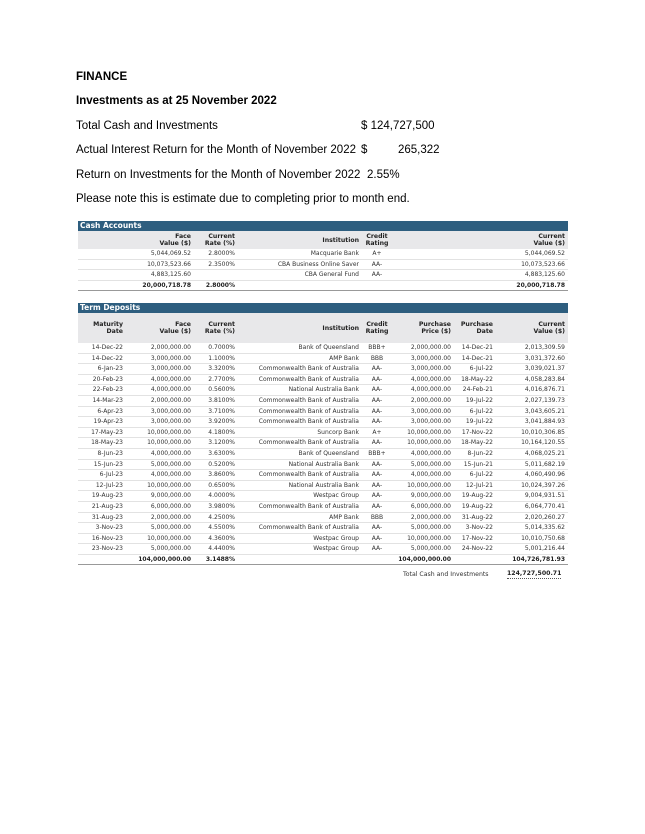 Image resolution: width=645 pixels, height=834 pixels. I want to click on col-credit-rating: Credit Rating, so click(377, 240).